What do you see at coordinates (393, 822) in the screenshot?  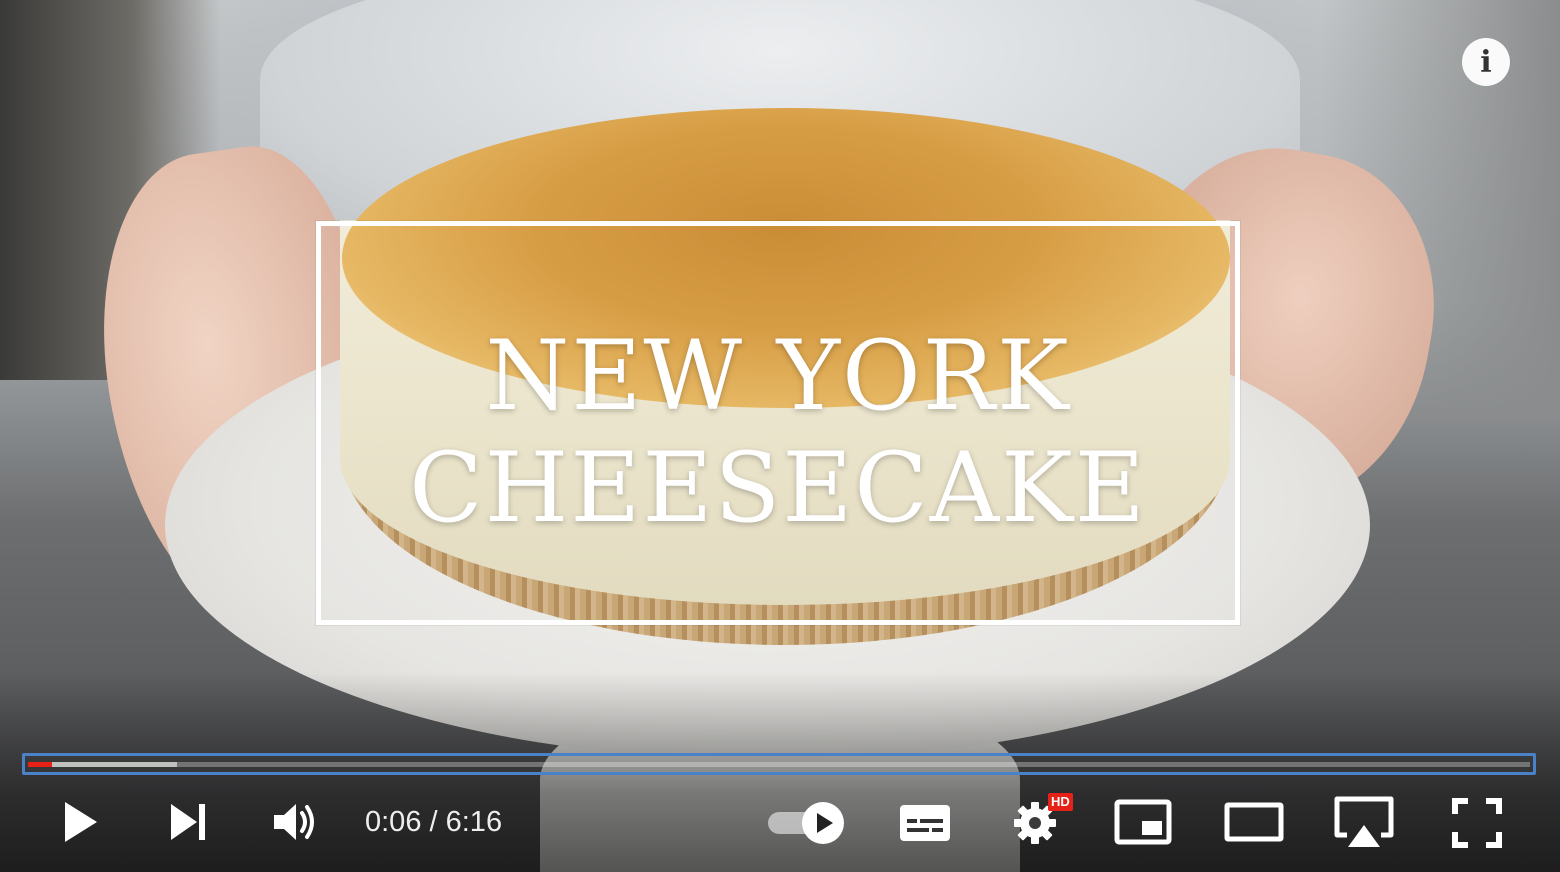 I see `current-time: 0:06` at bounding box center [393, 822].